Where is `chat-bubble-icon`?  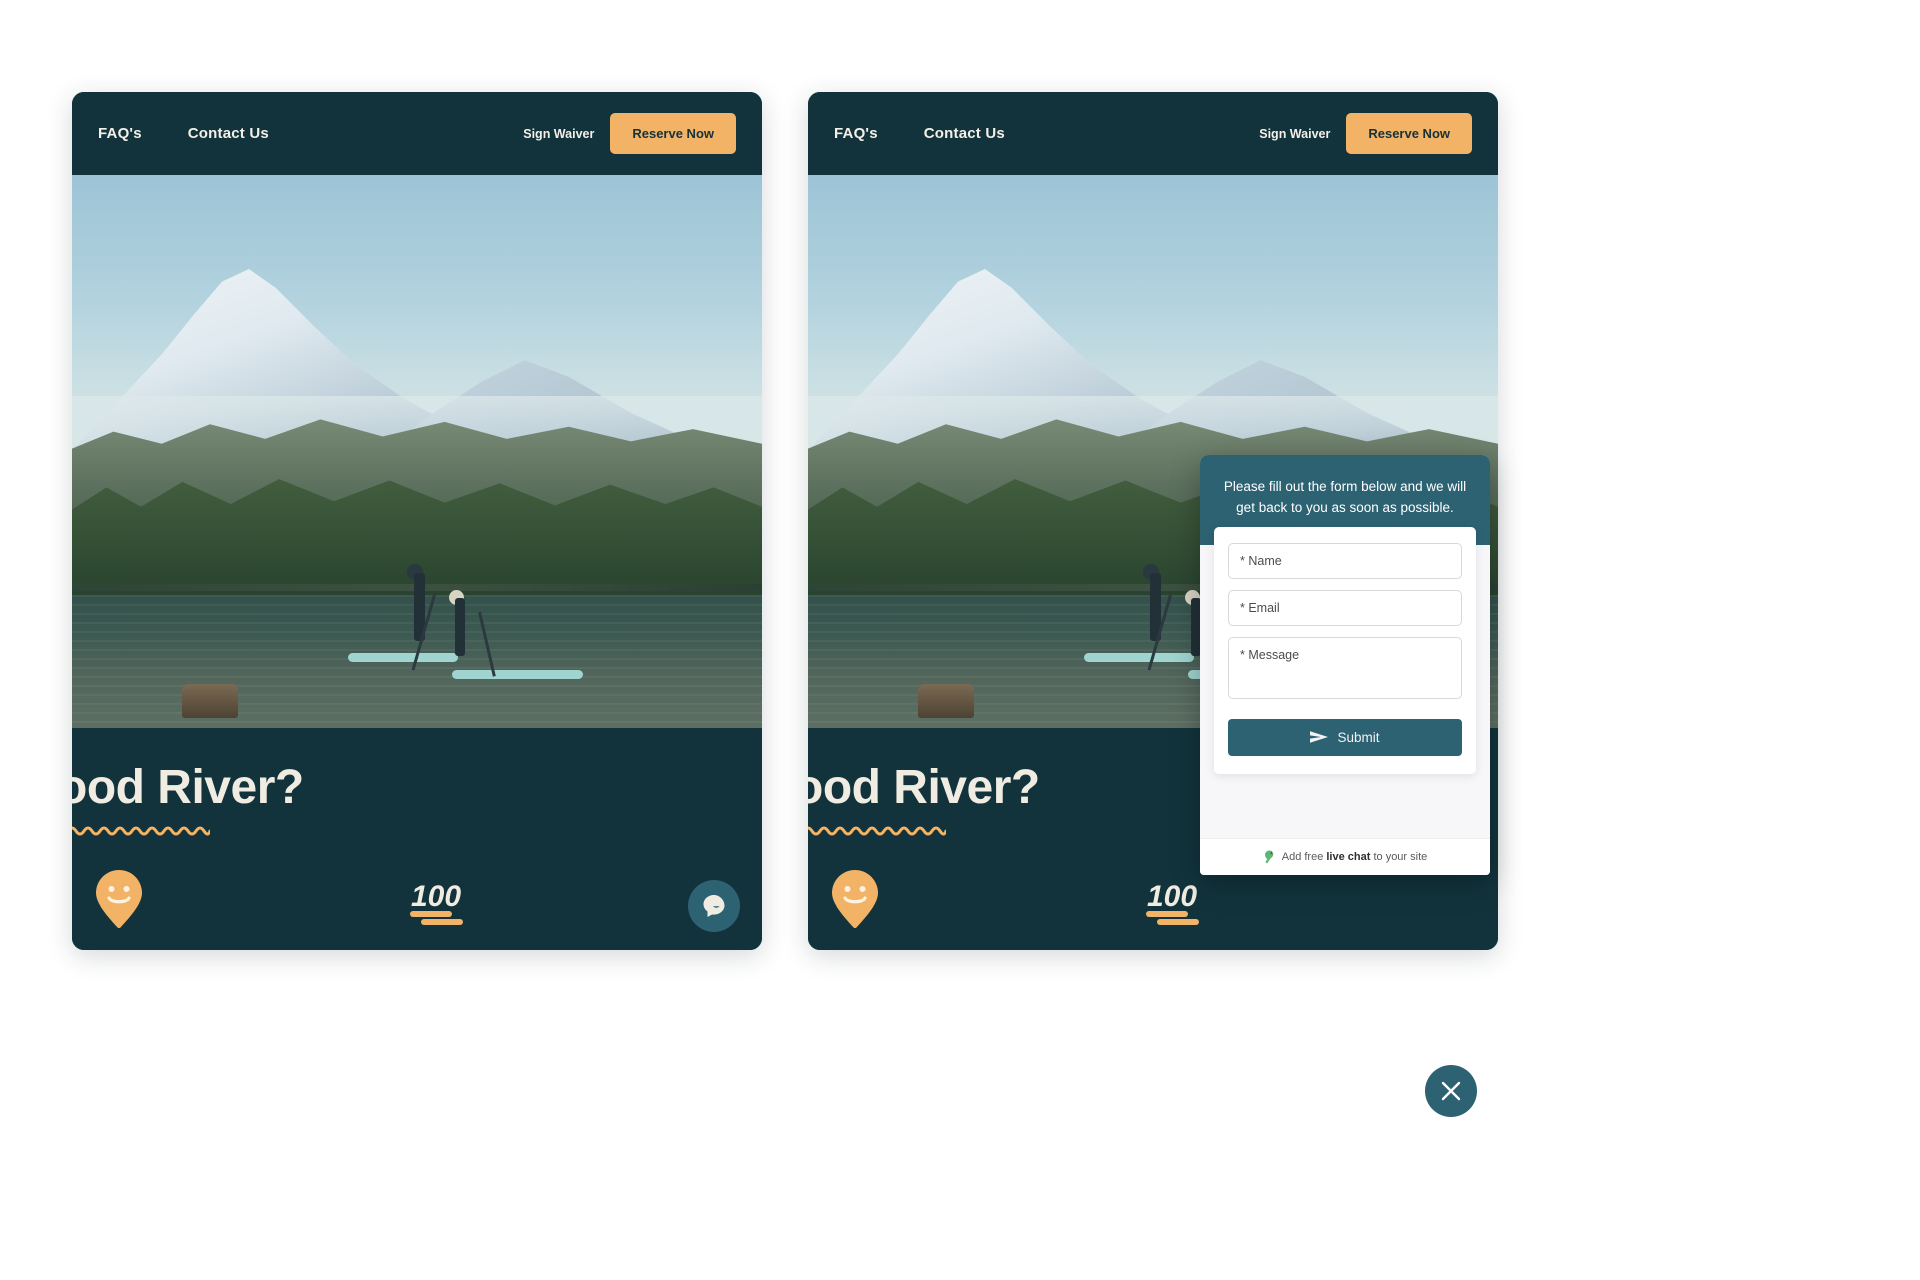
chat-bubble-icon is located at coordinates (714, 906).